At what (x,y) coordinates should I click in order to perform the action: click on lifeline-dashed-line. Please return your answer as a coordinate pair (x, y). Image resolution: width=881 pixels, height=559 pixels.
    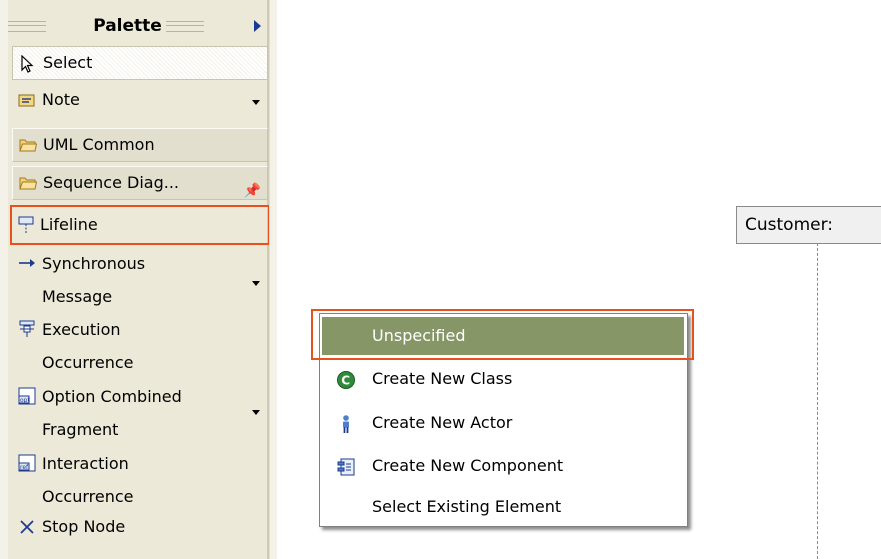
    Looking at the image, I should click on (817, 401).